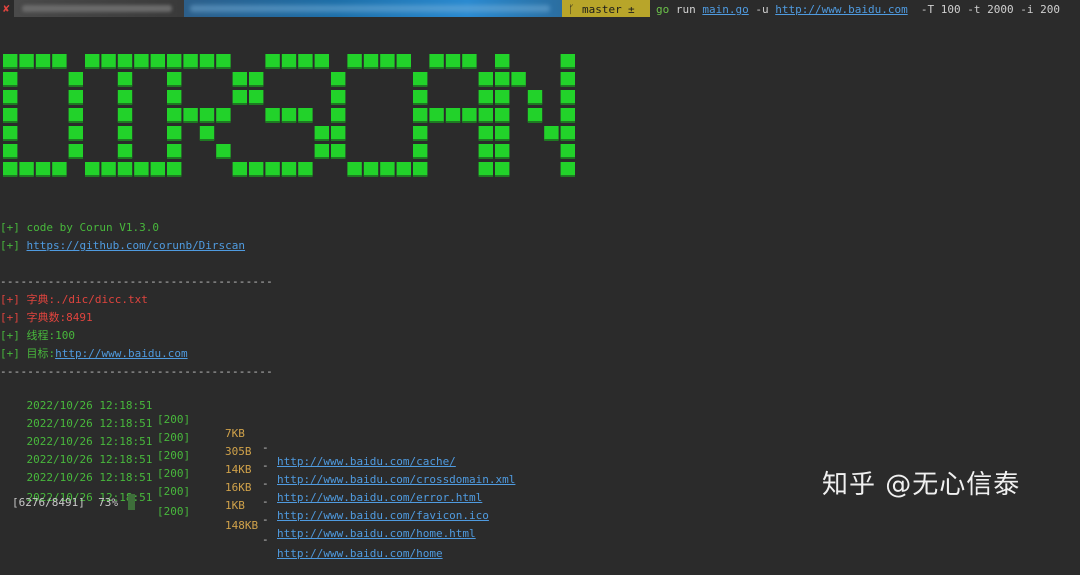 The width and height of the screenshot is (1080, 575). Describe the element at coordinates (631, 9) in the screenshot. I see `git-dirty-icon: ±` at that location.